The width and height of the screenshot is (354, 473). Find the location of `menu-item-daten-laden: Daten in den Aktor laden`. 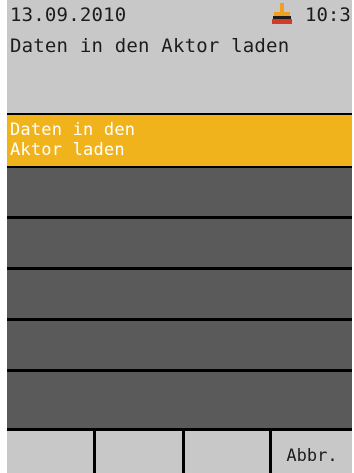

menu-item-daten-laden: Daten in den Aktor laden is located at coordinates (179, 140).